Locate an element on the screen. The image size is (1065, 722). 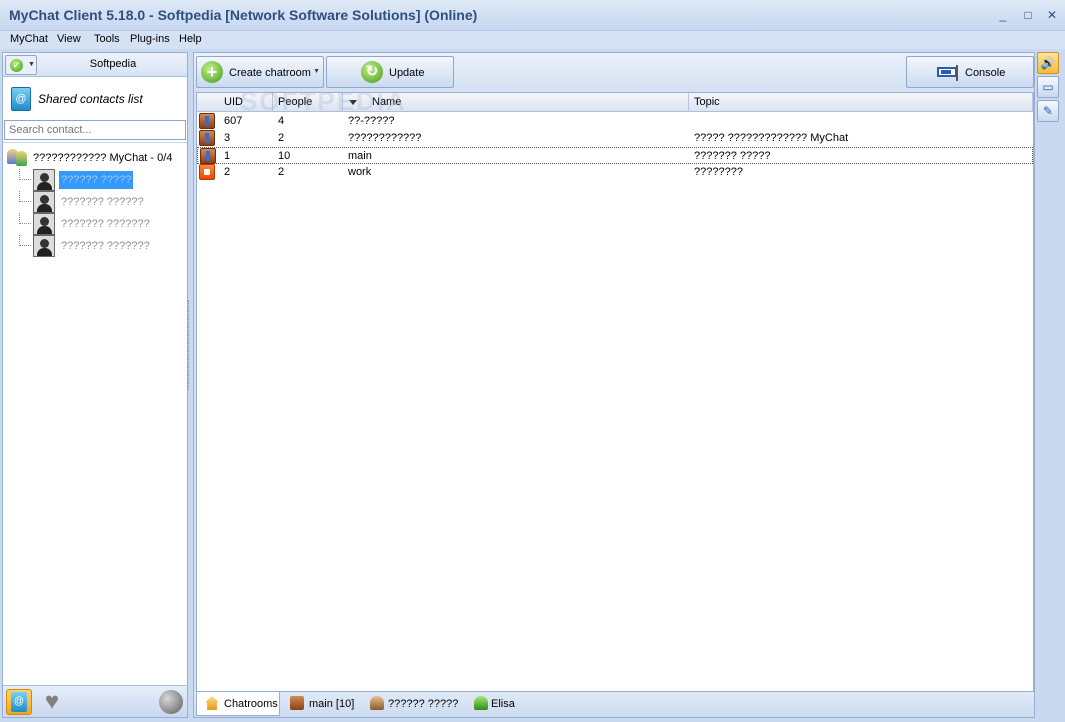
panel-splitter is located at coordinates (189, 345).